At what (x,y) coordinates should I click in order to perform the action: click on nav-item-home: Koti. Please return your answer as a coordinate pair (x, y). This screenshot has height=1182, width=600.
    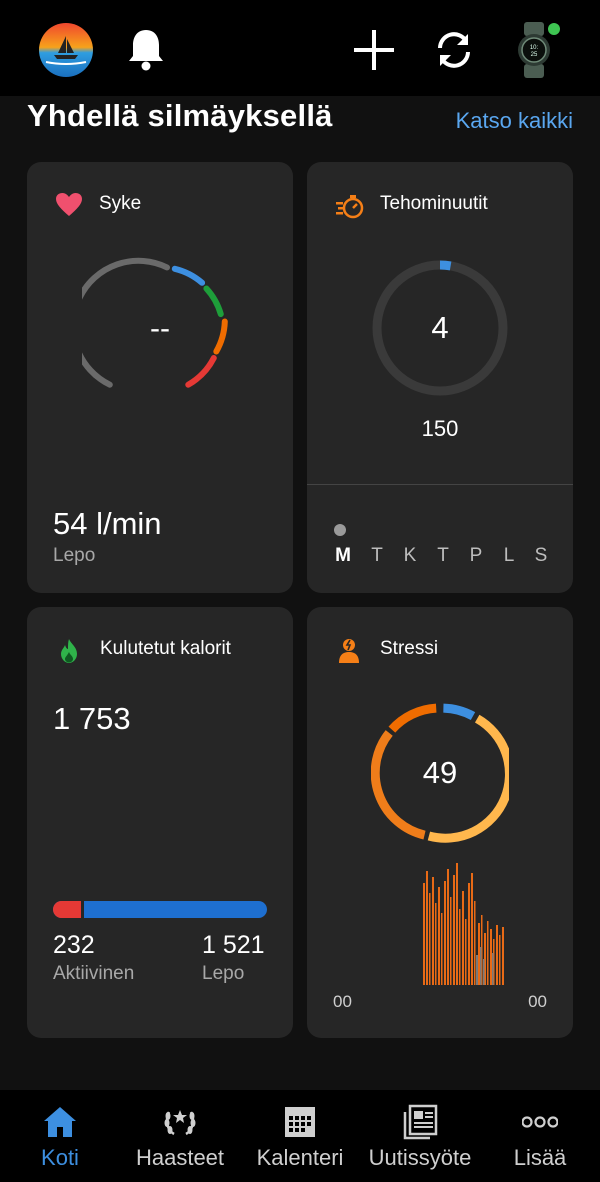
    Looking at the image, I should click on (60, 1136).